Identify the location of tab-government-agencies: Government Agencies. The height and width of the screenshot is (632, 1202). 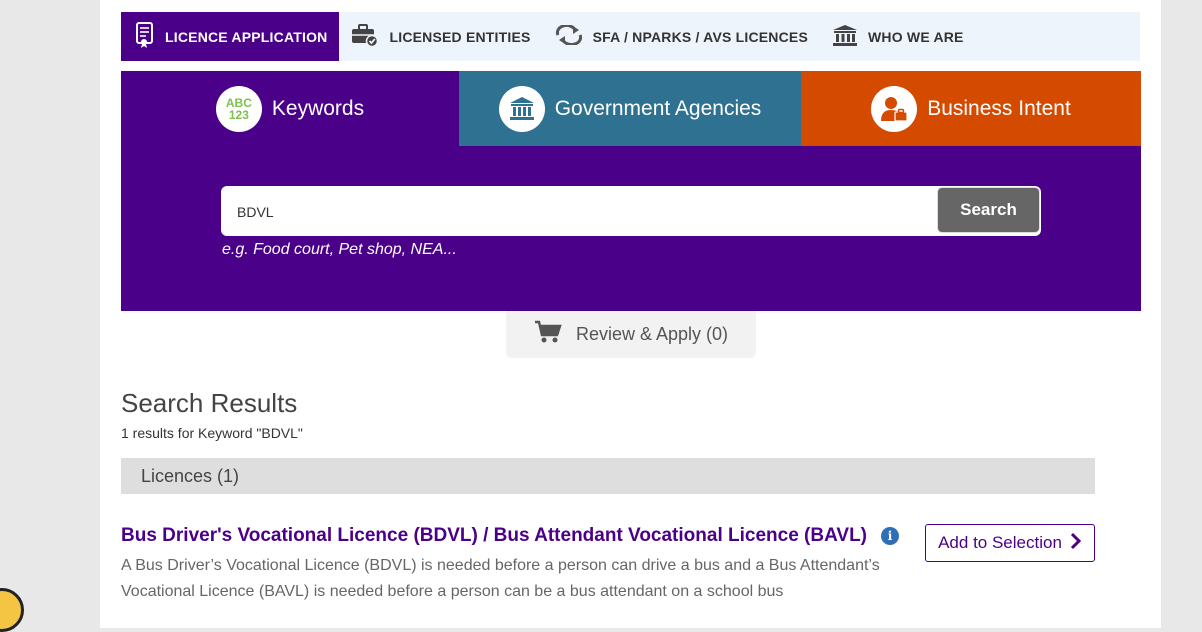
(630, 108).